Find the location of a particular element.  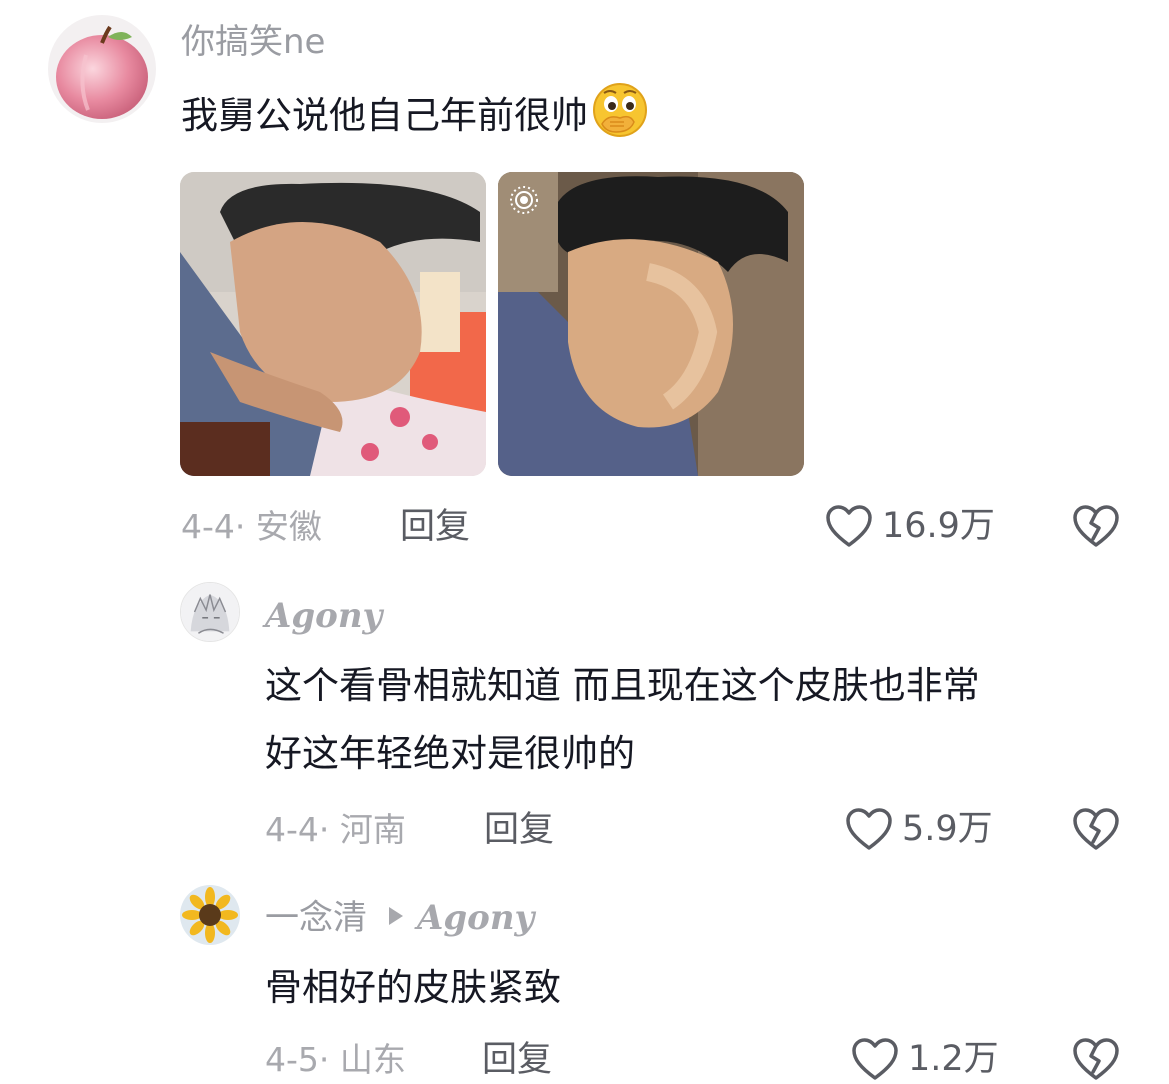

like-button: 16.9万 is located at coordinates (909, 526).